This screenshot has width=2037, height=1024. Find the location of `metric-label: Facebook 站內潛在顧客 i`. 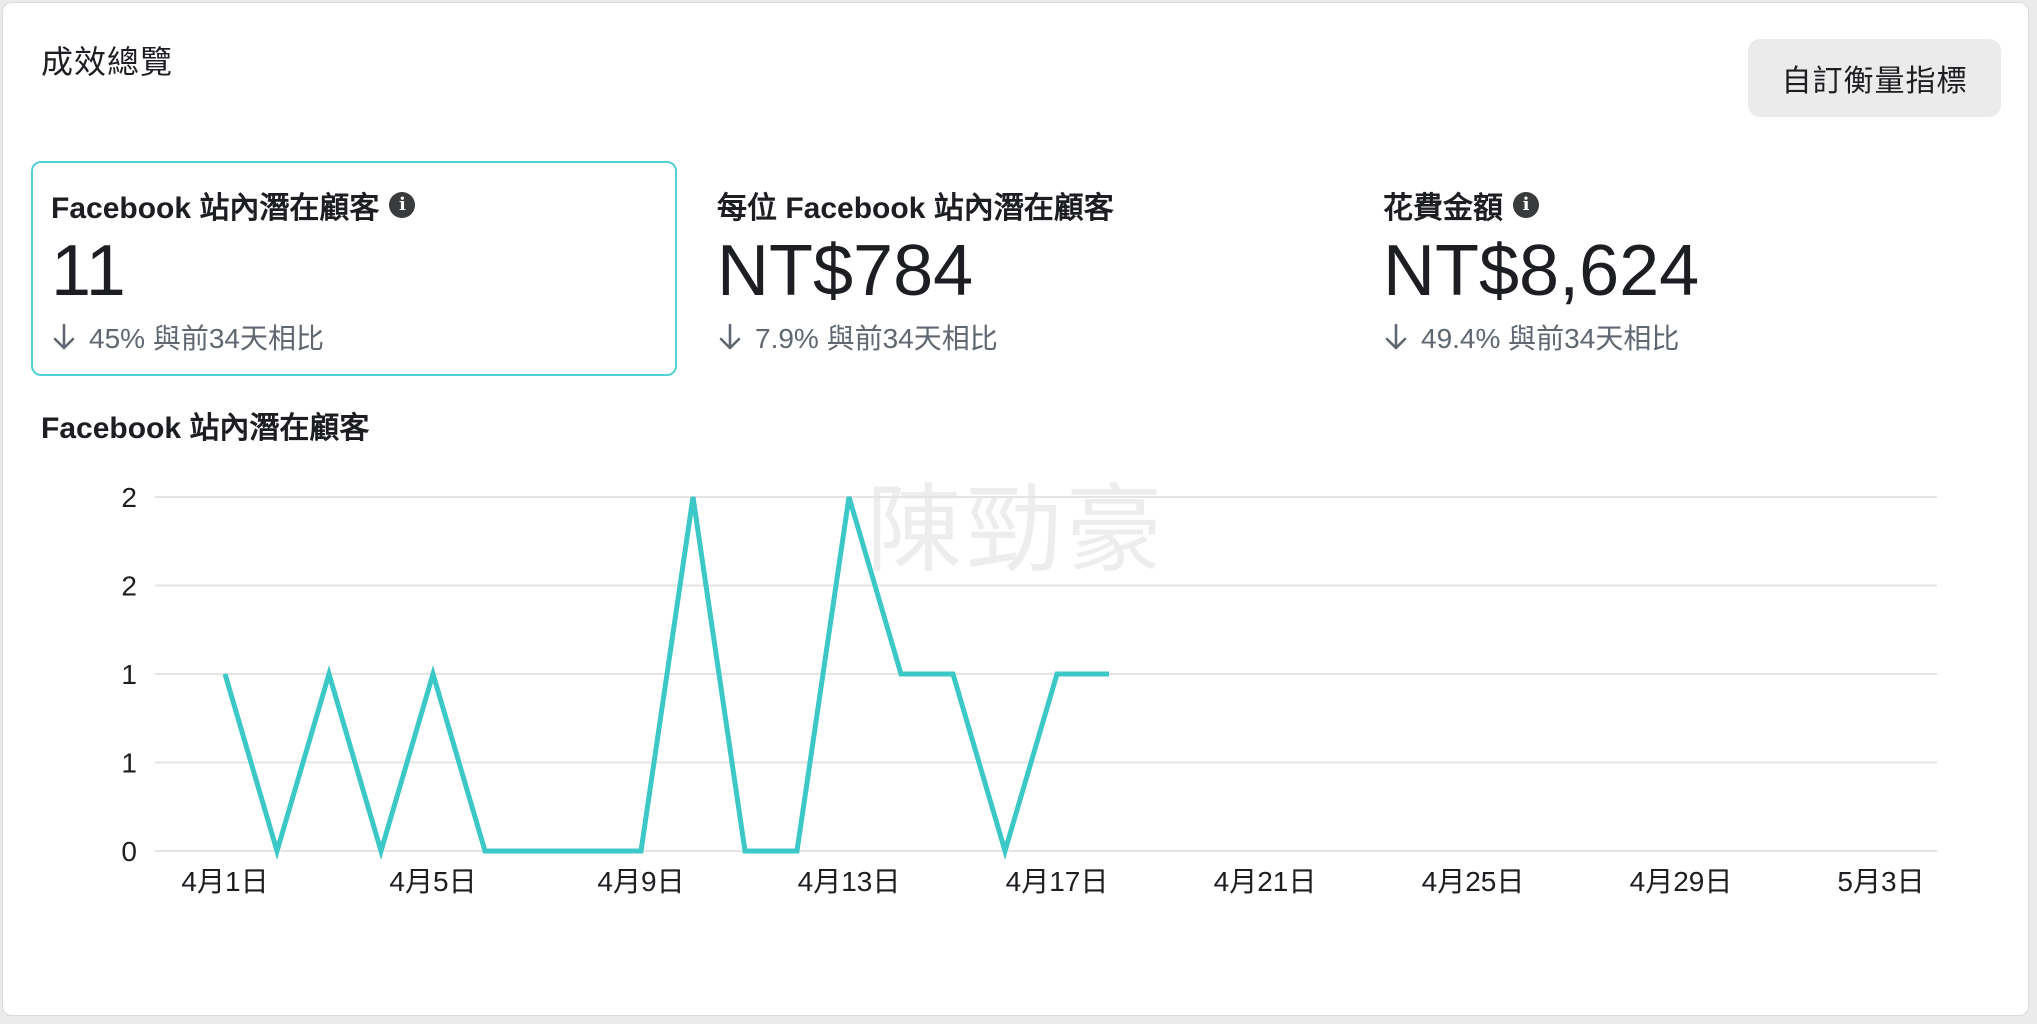

metric-label: Facebook 站內潛在顧客 i is located at coordinates (363, 205).